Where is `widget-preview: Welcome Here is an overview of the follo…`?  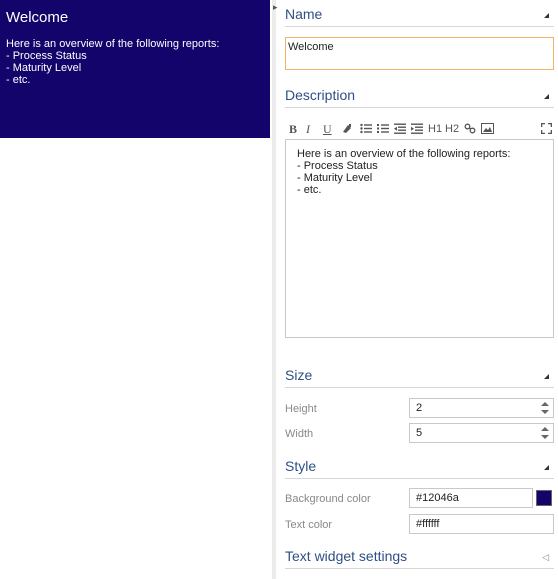 widget-preview: Welcome Here is an overview of the follo… is located at coordinates (135, 69).